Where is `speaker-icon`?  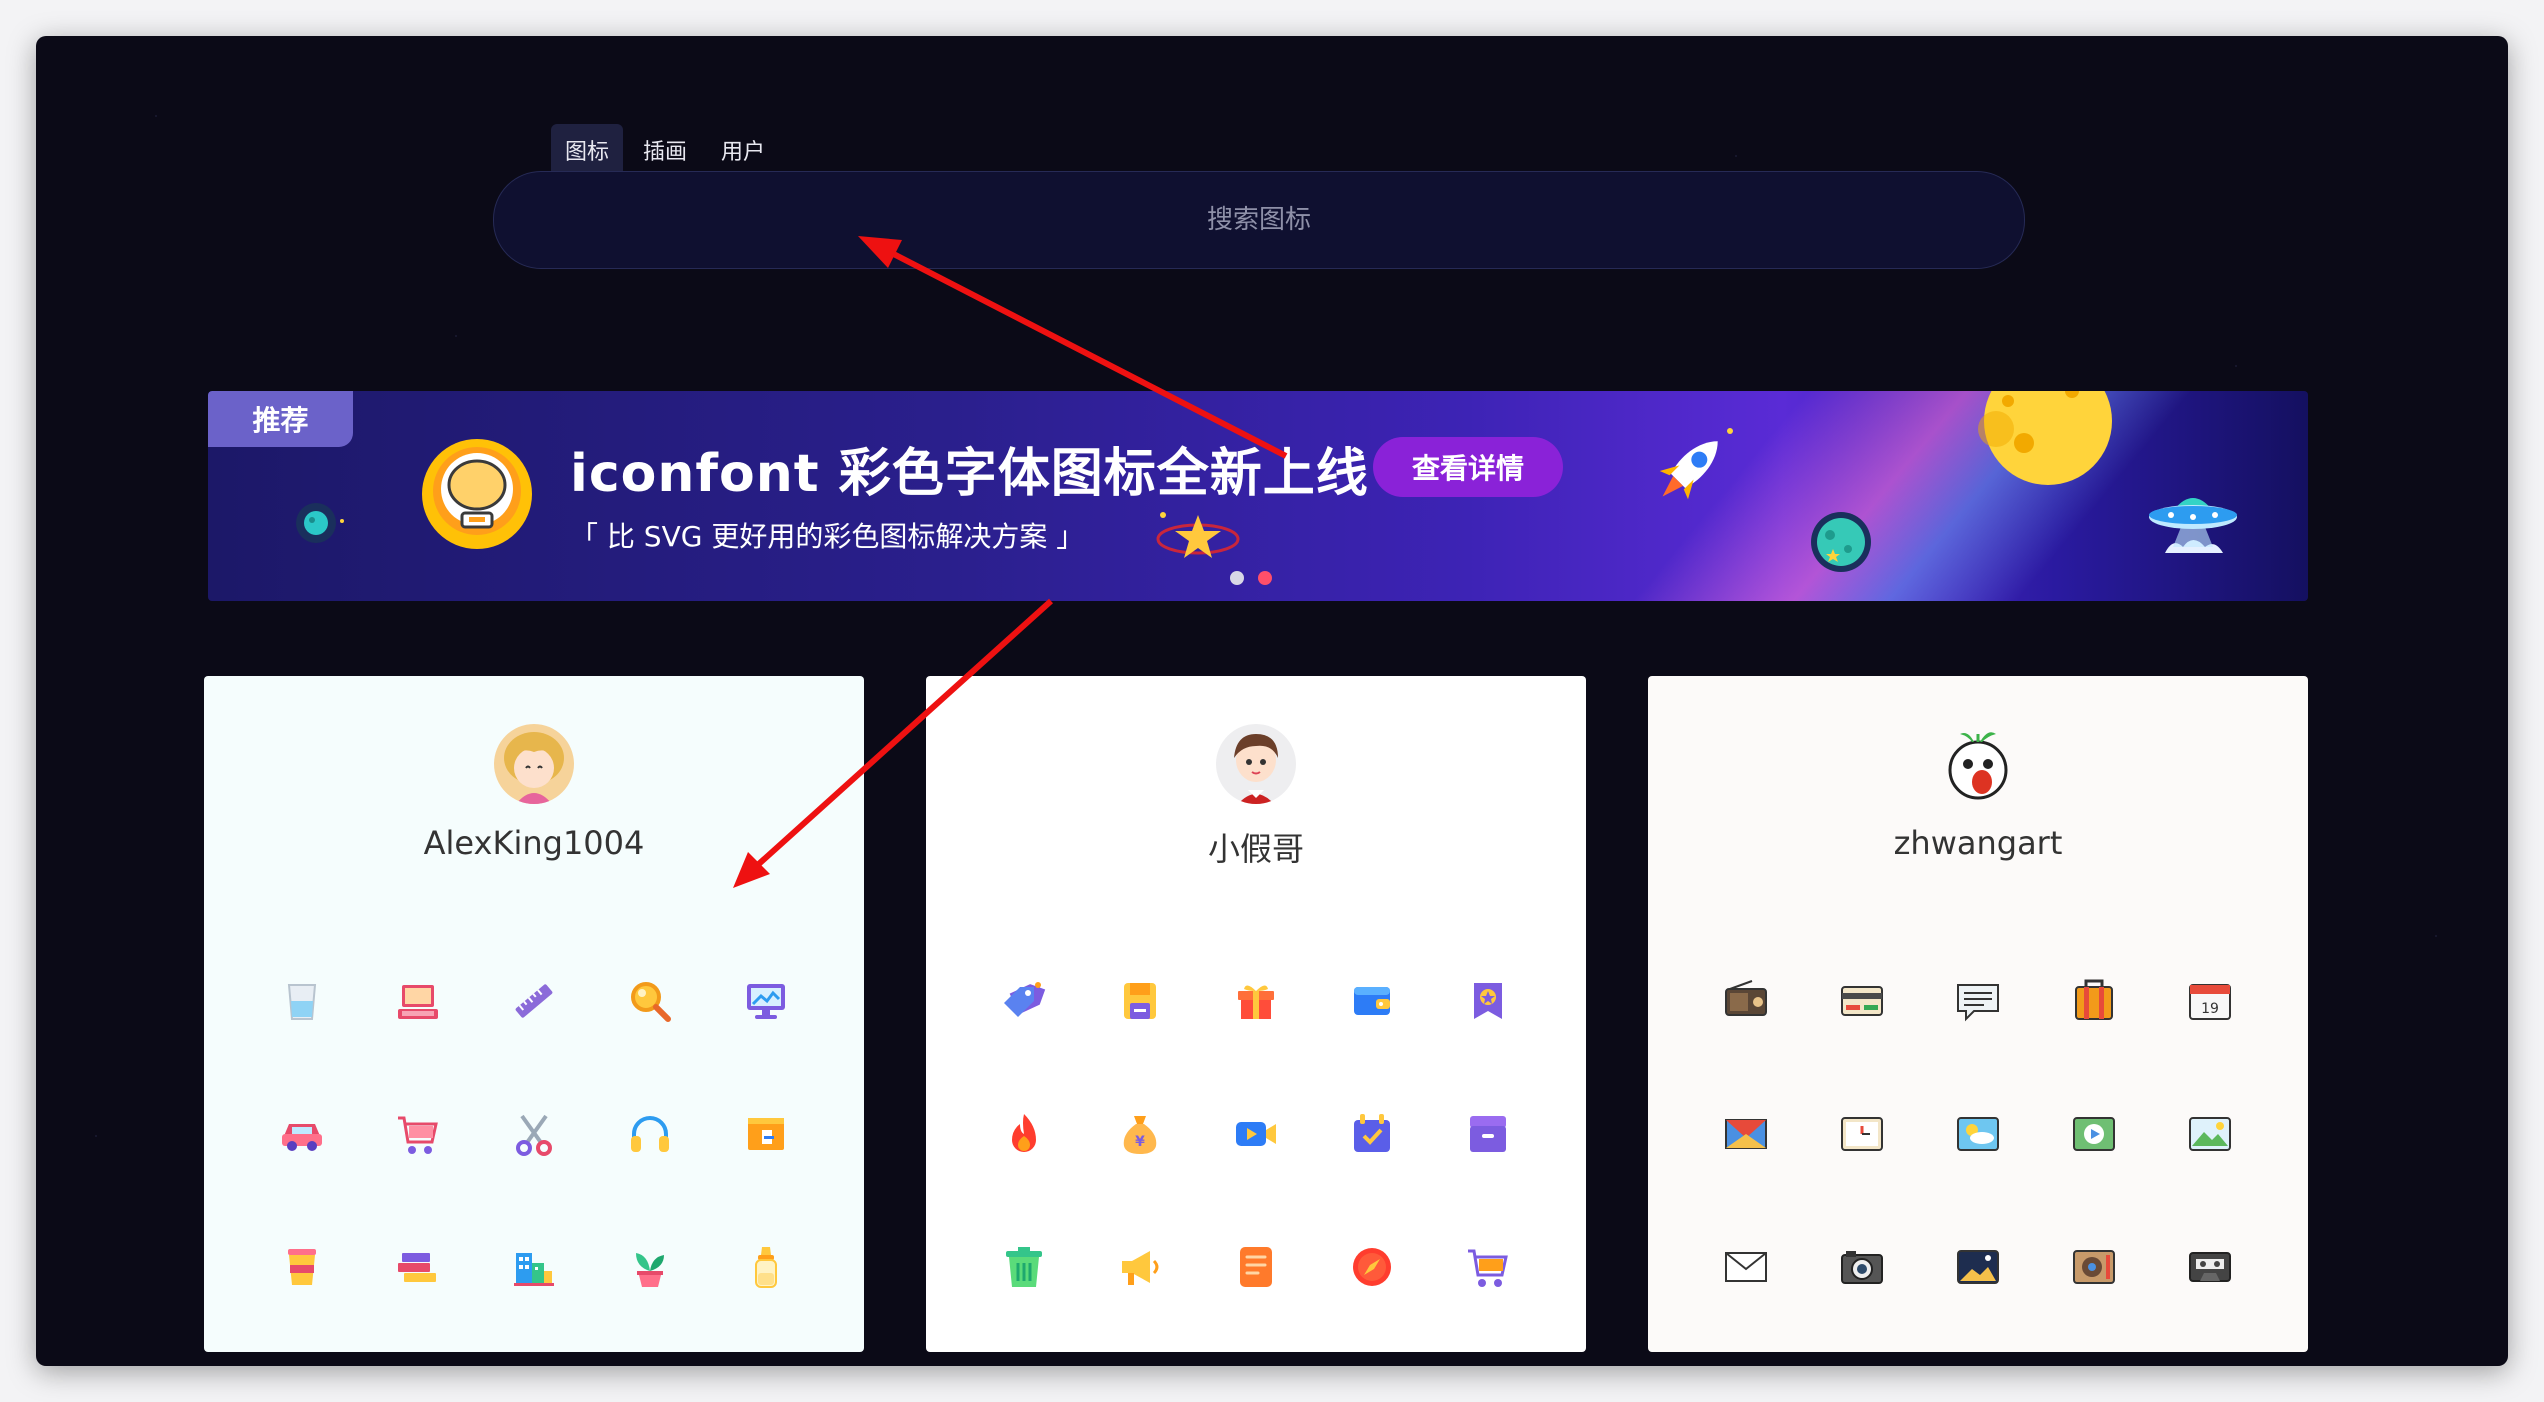
speaker-icon is located at coordinates (2094, 1266).